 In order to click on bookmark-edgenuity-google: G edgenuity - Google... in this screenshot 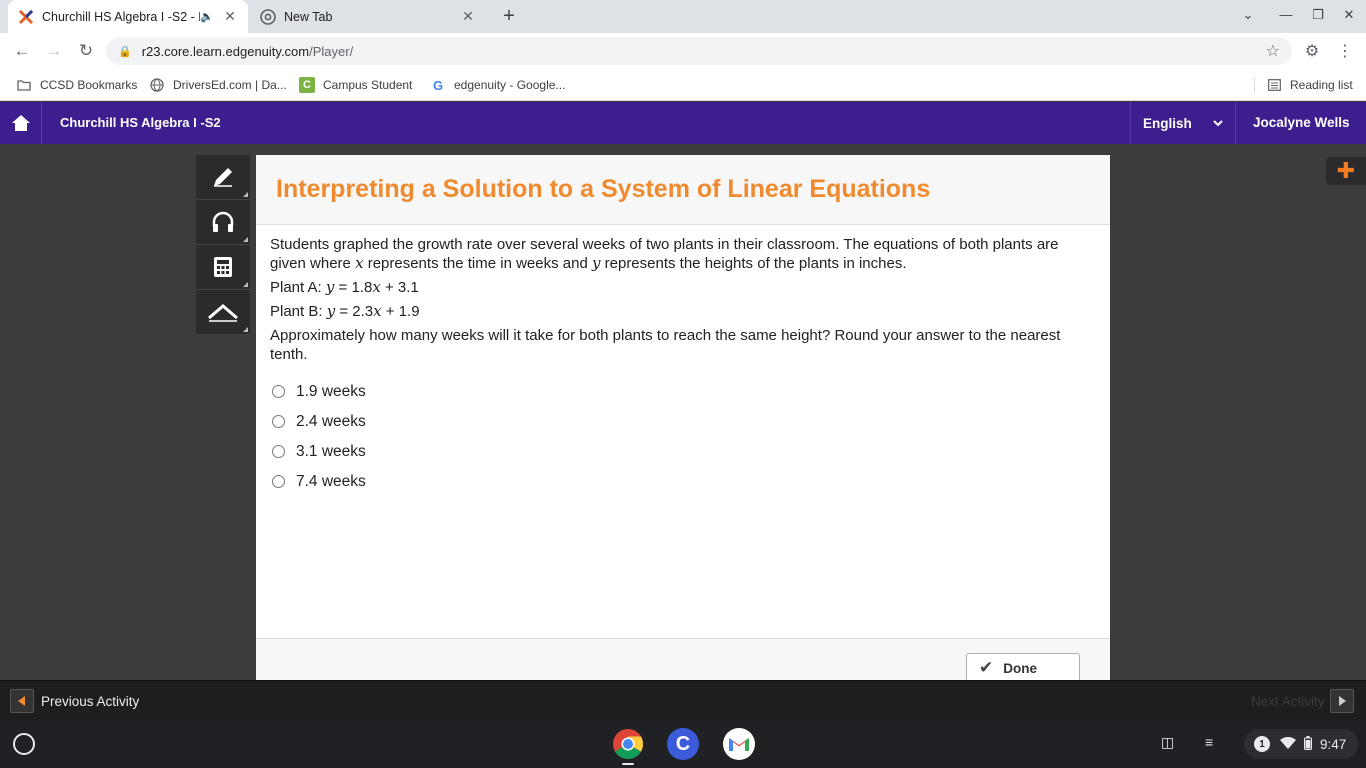, I will do `click(497, 85)`.